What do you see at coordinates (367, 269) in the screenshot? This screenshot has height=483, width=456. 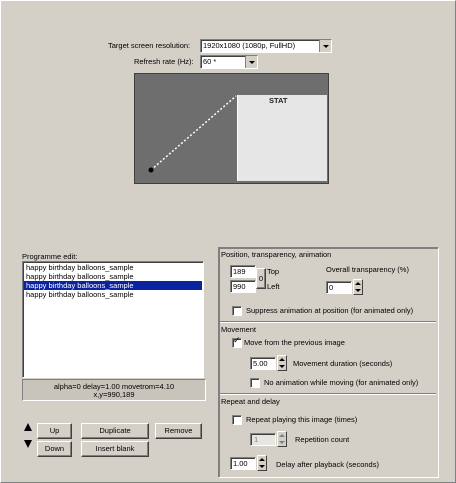 I see `transparency-label: Overall transparency (%)` at bounding box center [367, 269].